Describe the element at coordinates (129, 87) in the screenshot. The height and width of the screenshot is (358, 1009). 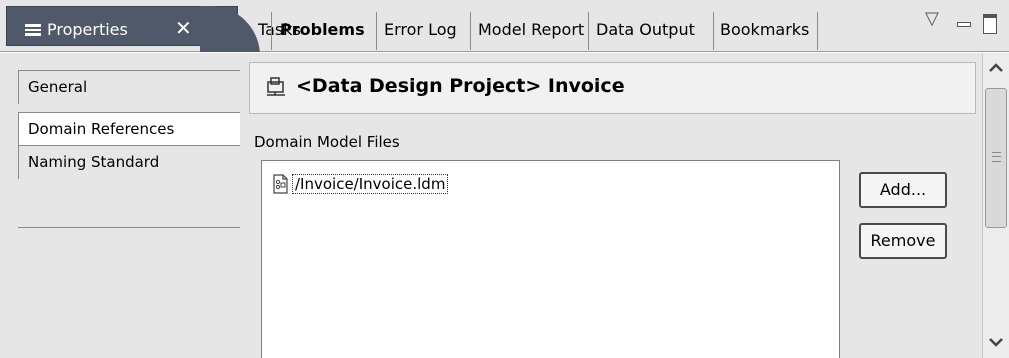
I see `sidebar-item-general: General` at that location.